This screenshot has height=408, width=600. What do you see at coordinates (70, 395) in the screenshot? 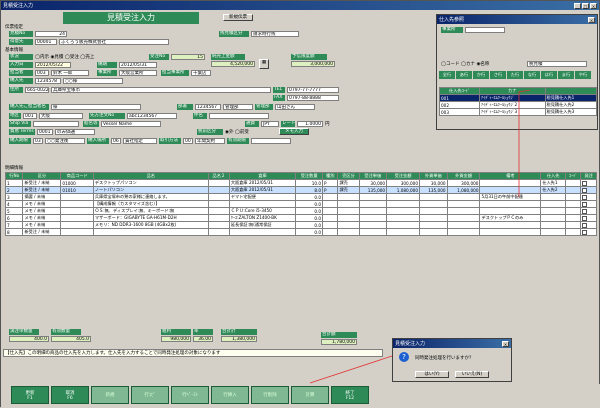
I see `fkey-1: 取消 F6` at bounding box center [70, 395].